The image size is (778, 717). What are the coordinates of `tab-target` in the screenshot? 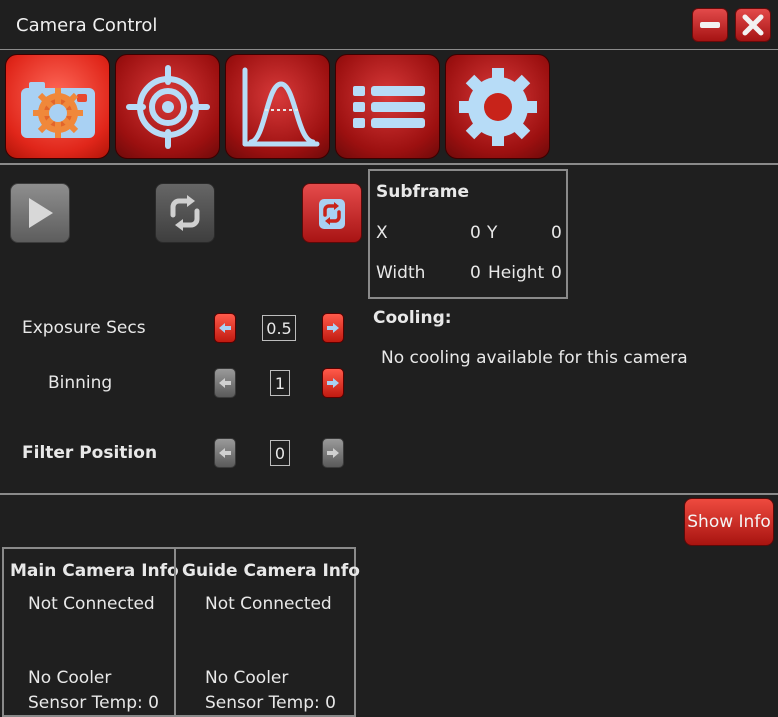 It's located at (167, 106).